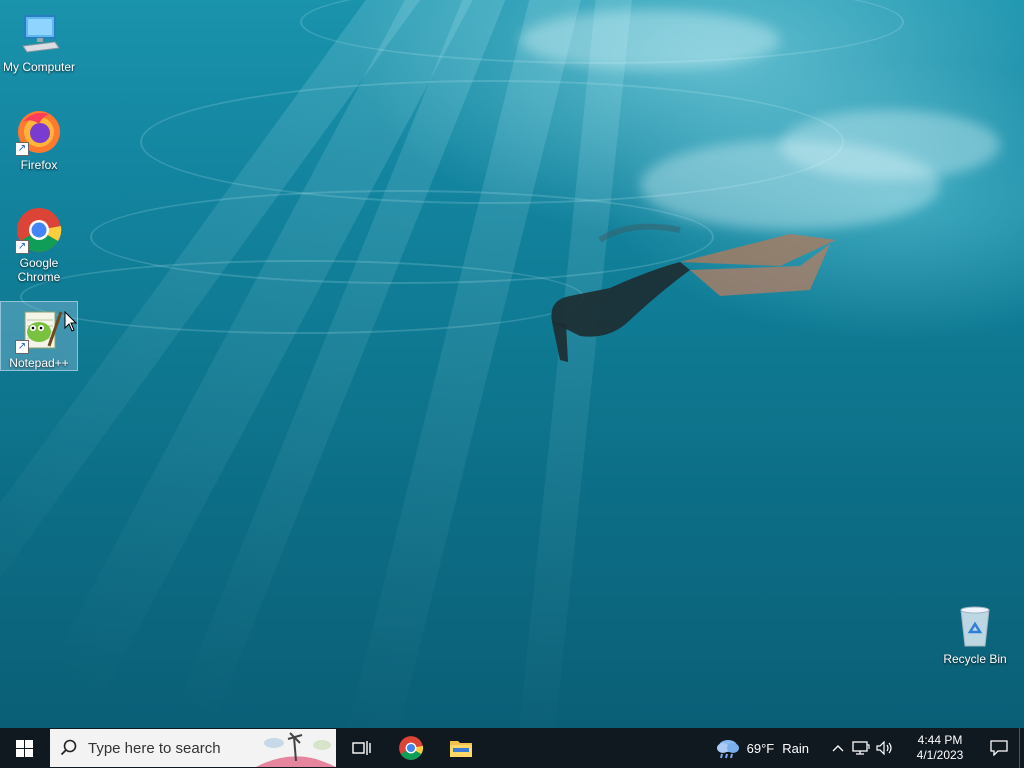  Describe the element at coordinates (940, 755) in the screenshot. I see `clock-date: 4/1/2023` at that location.